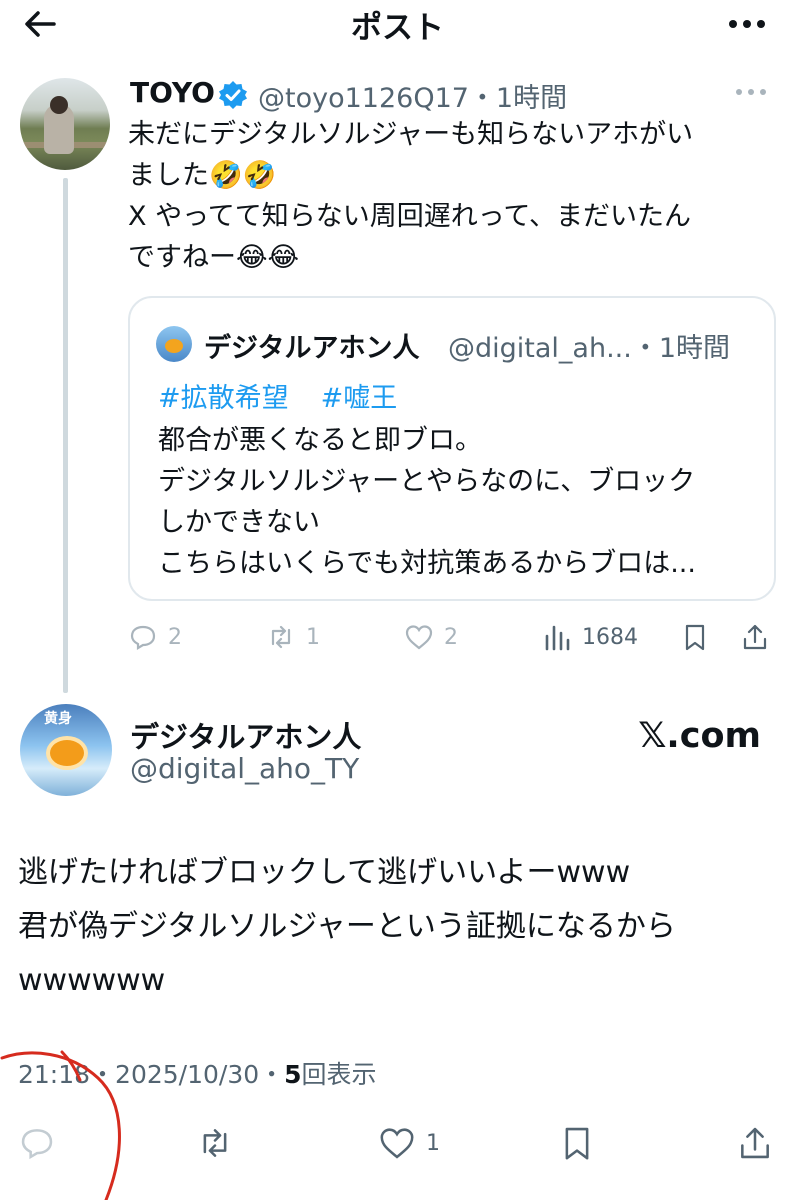  What do you see at coordinates (233, 95) in the screenshot?
I see `verified-badge-icon` at bounding box center [233, 95].